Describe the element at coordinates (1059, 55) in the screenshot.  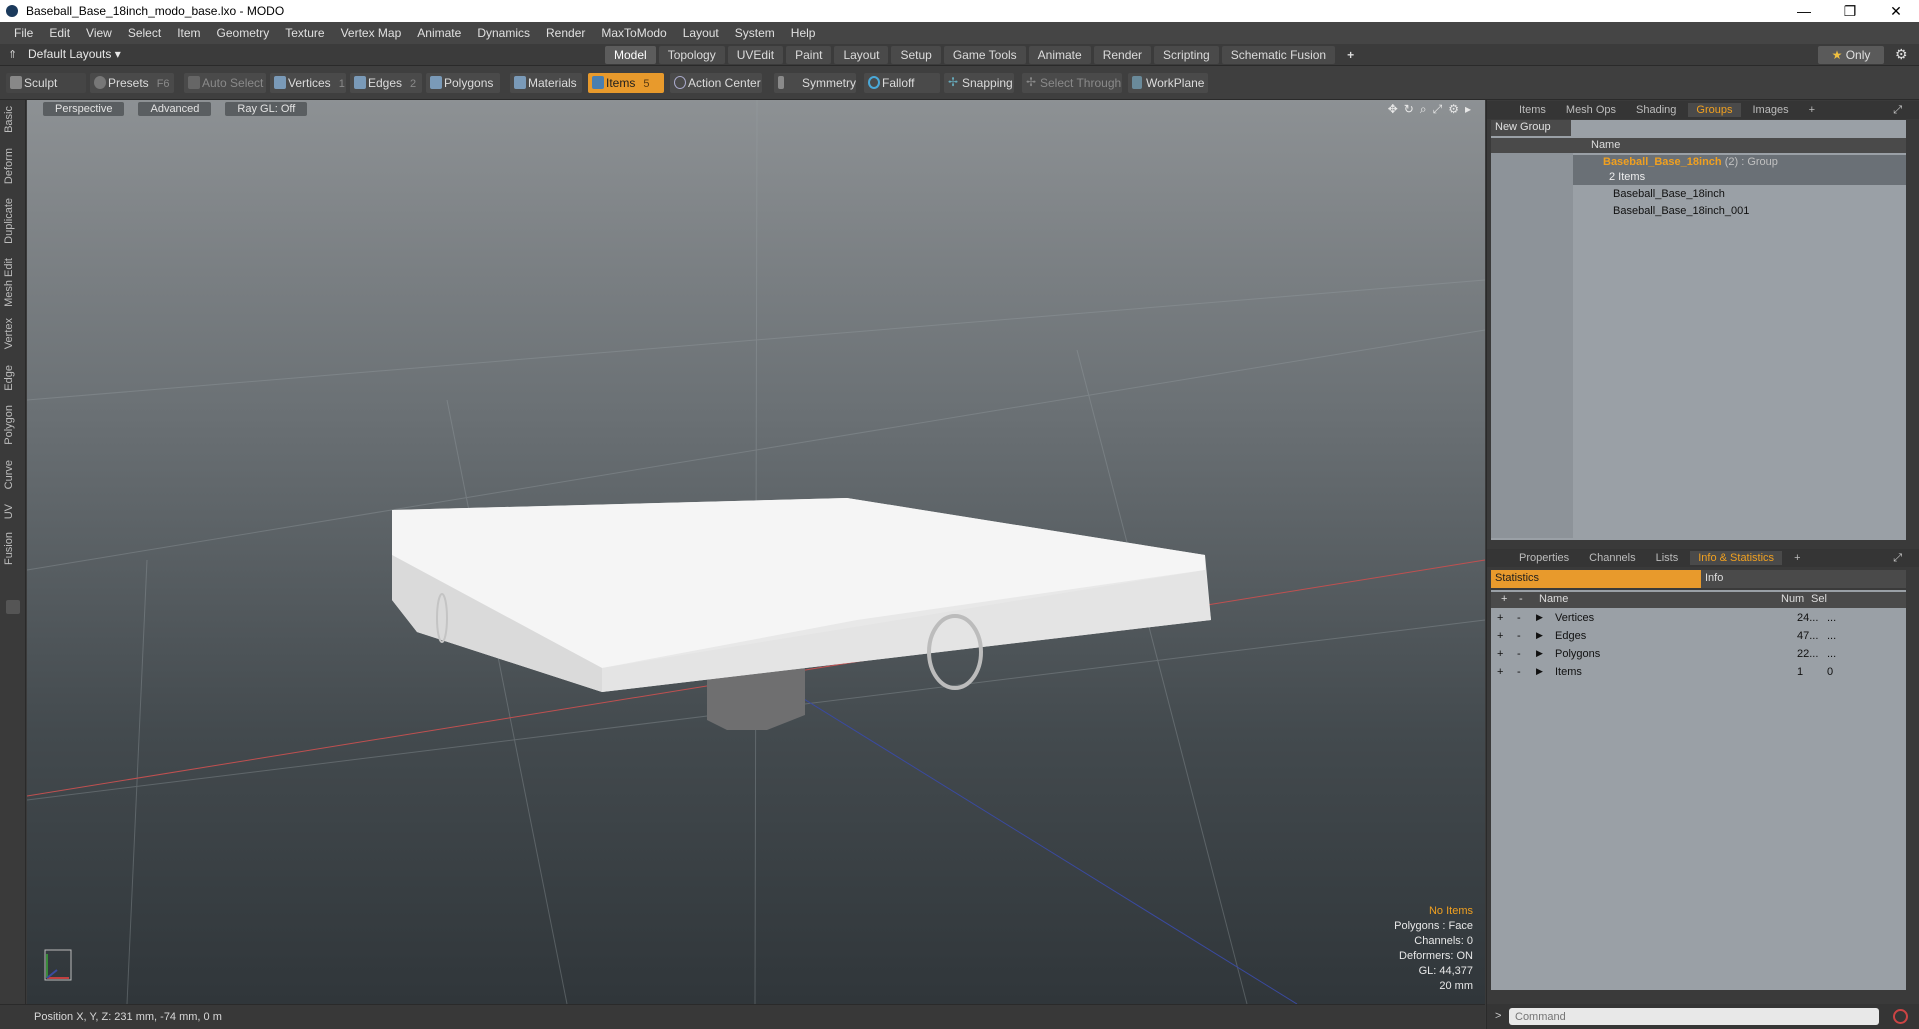
I see `tab-animate: Animate` at that location.